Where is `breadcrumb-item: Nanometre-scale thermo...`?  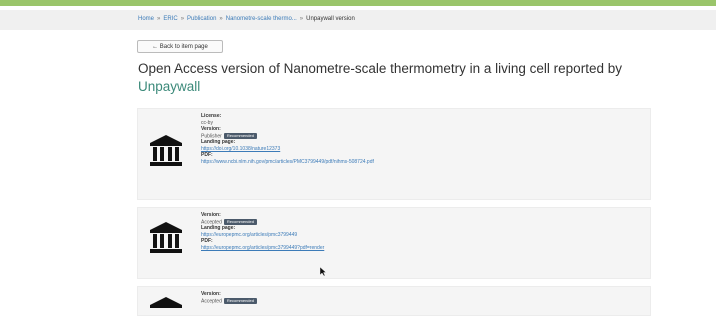 breadcrumb-item: Nanometre-scale thermo... is located at coordinates (261, 19).